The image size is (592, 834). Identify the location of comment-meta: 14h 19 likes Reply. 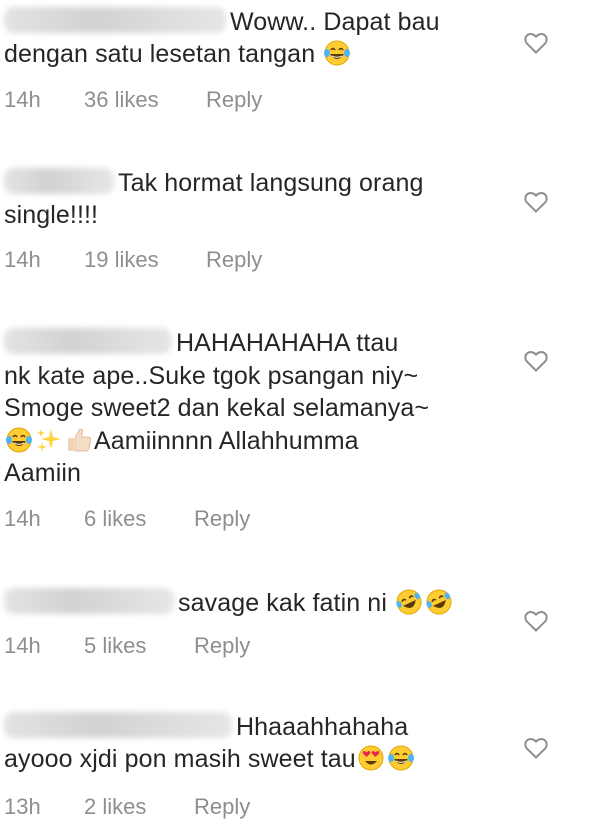
(133, 260).